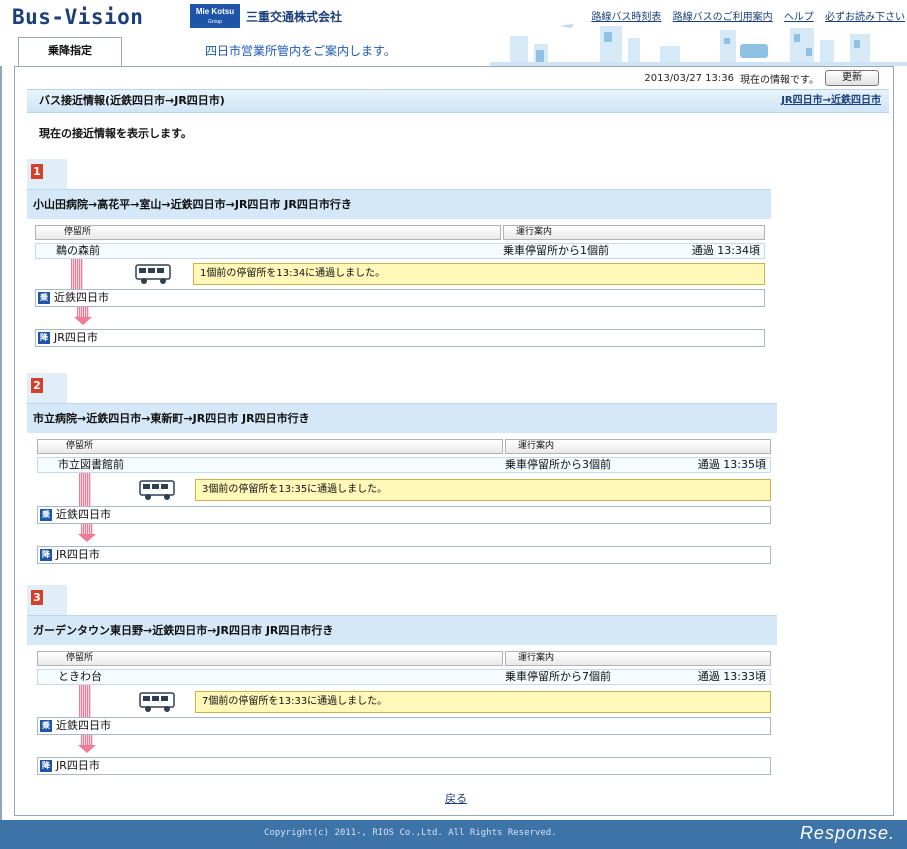 This screenshot has width=907, height=849. What do you see at coordinates (404, 465) in the screenshot?
I see `current-stop-row: 市立図書館前 乗車停留所から3個前 通過 13:35頃` at bounding box center [404, 465].